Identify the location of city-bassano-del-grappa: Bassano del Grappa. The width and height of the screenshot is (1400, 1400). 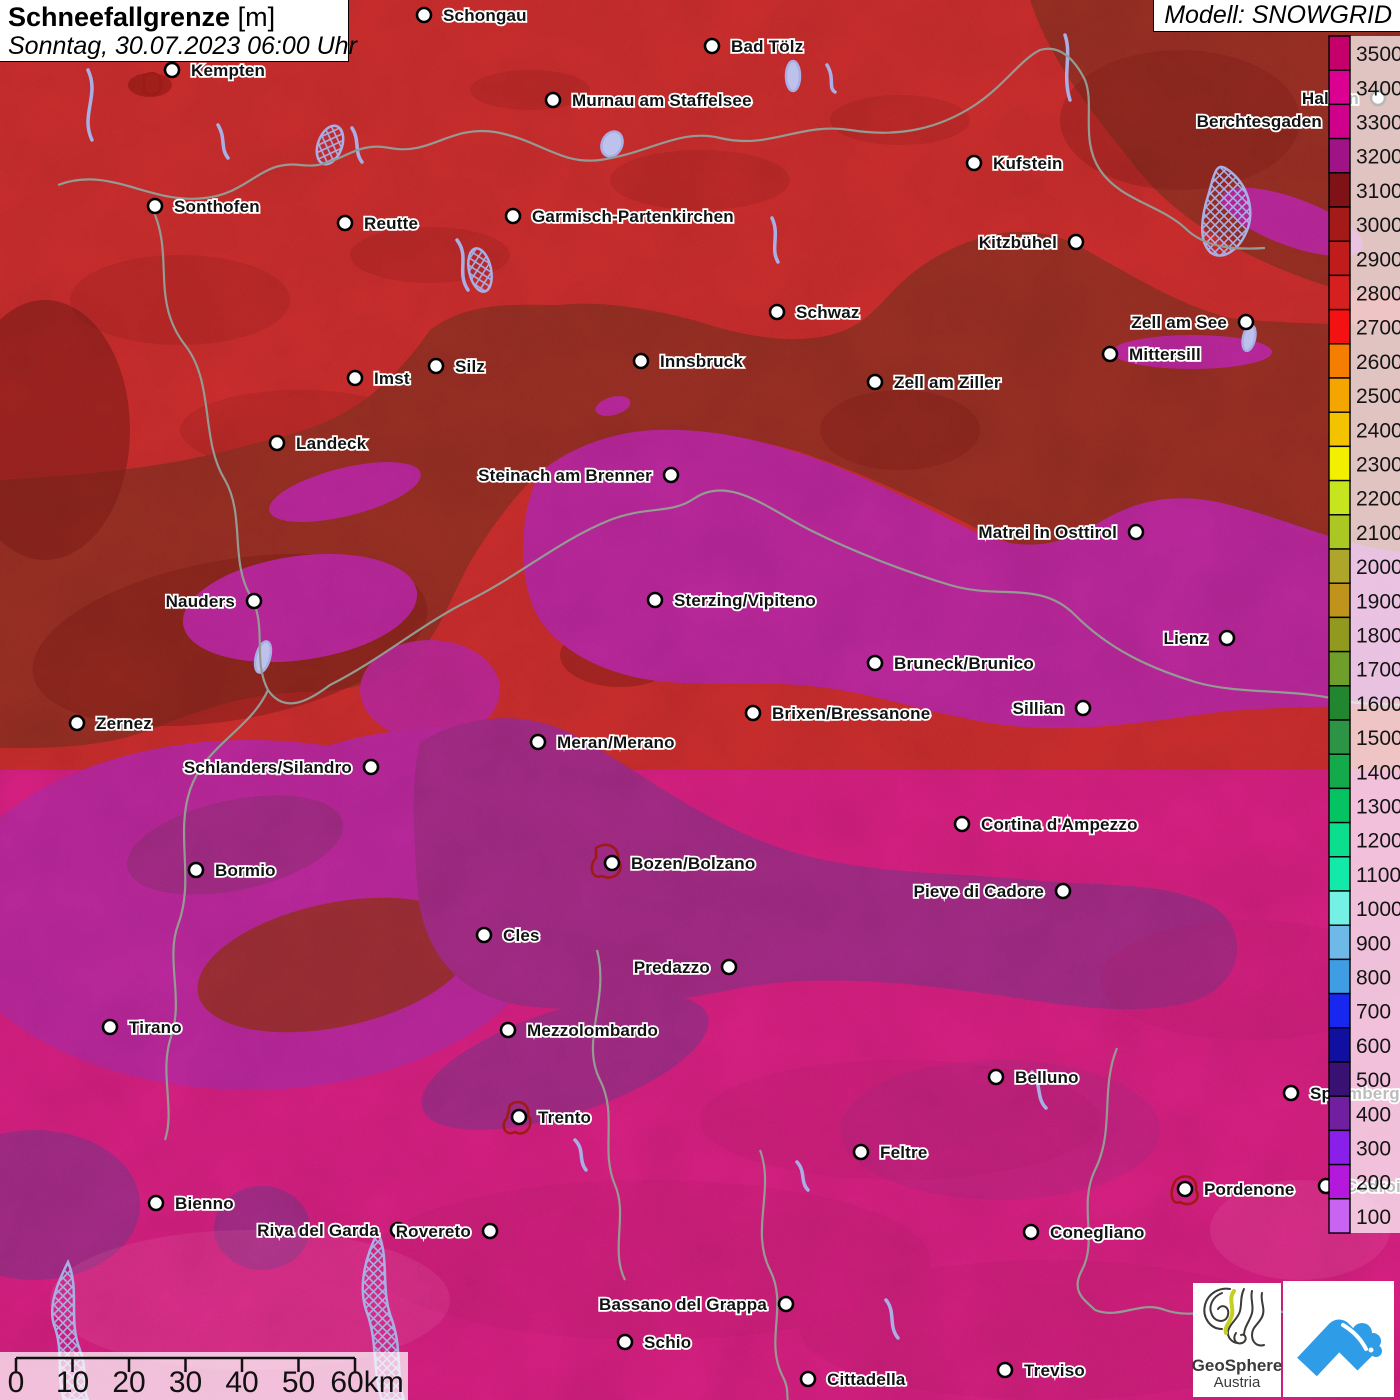
(696, 1304).